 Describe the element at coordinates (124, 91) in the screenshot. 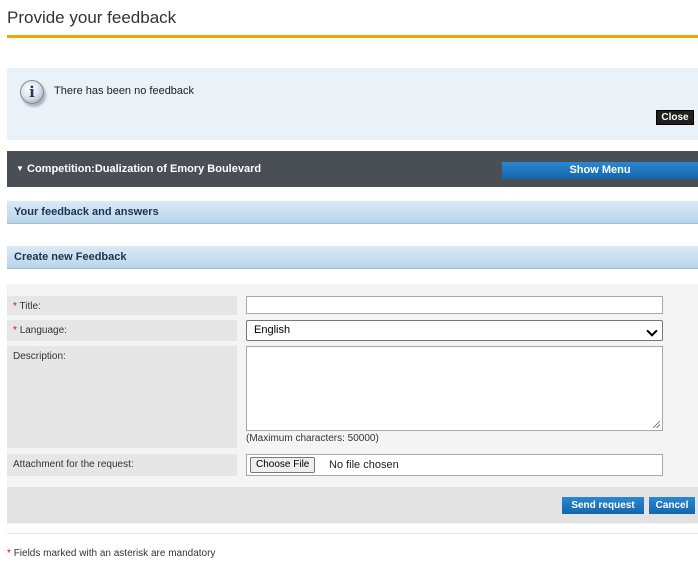

I see `info-message: There has been no feedback` at that location.